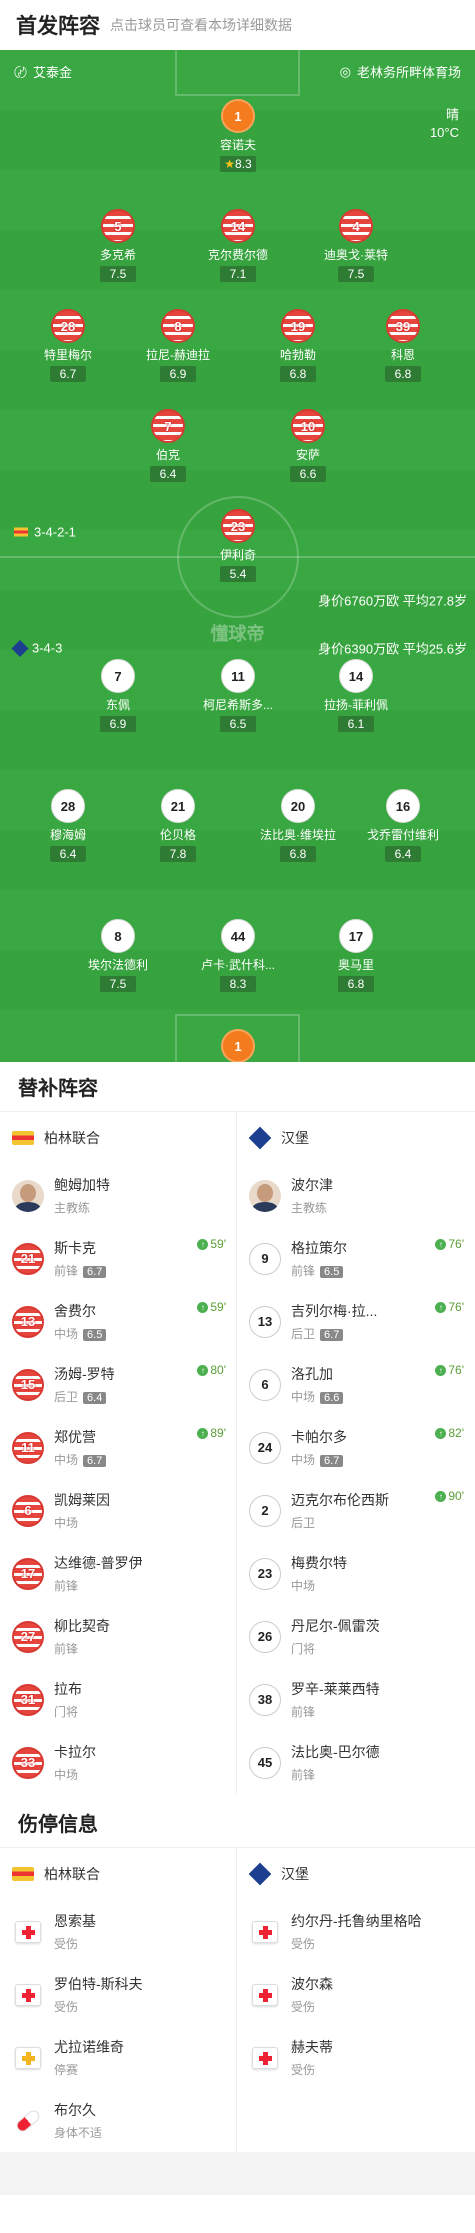 This screenshot has height=2233, width=475. I want to click on injury-row: 约尔丹-托鲁纳里格哈 受伤, so click(355, 1931).